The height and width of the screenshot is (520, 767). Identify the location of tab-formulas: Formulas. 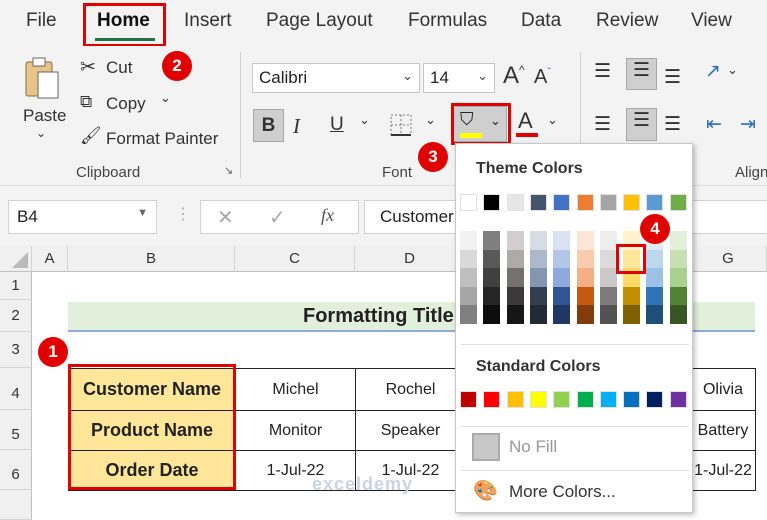
(447, 21).